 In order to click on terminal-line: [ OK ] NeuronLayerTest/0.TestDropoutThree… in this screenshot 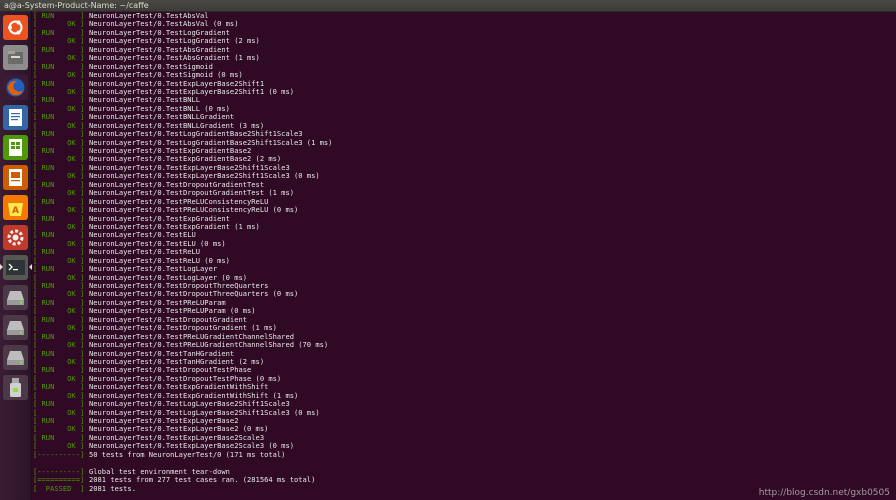, I will do `click(464, 294)`.